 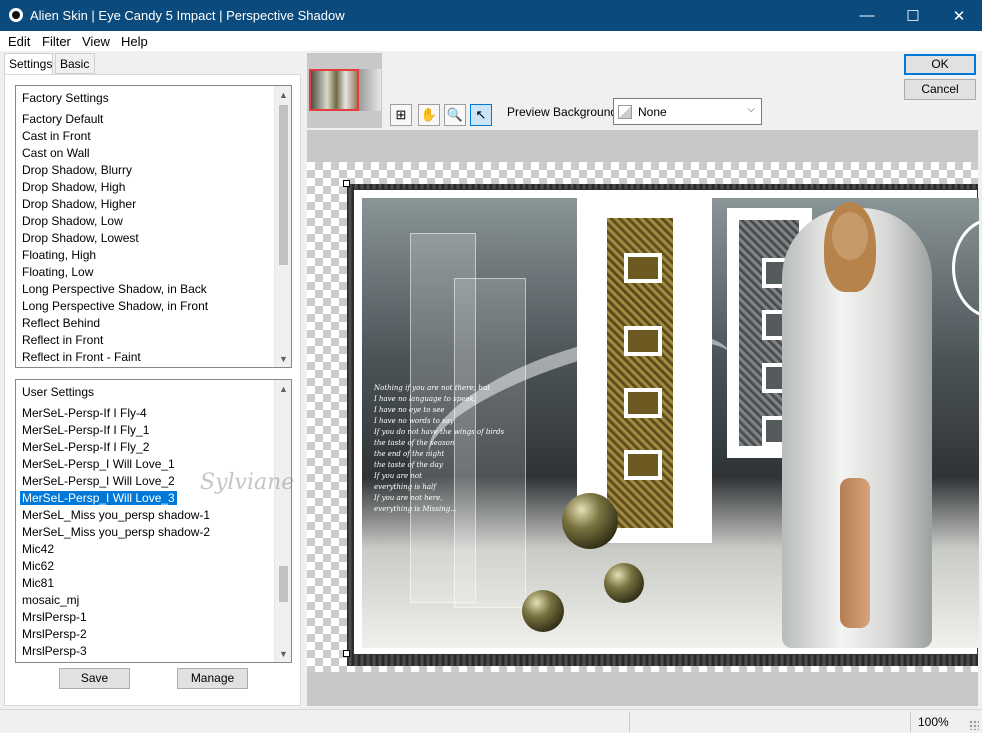 What do you see at coordinates (38, 583) in the screenshot?
I see `user-settings-item: Mic81` at bounding box center [38, 583].